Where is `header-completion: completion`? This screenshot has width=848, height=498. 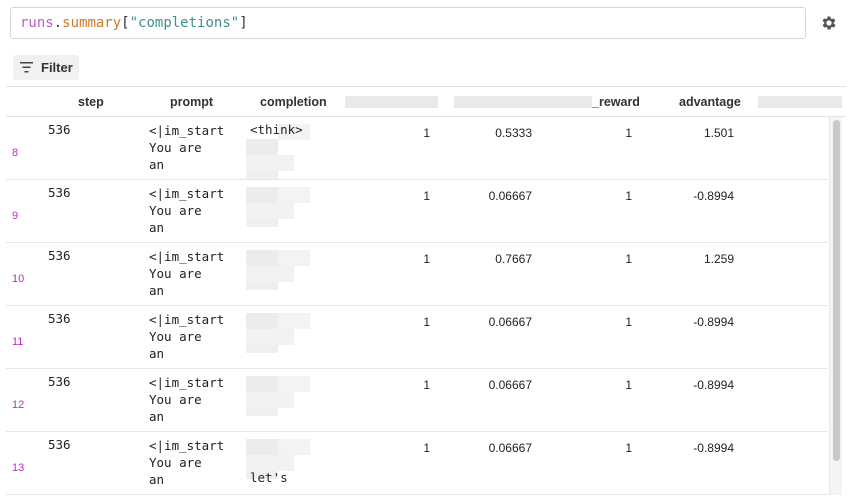 header-completion: completion is located at coordinates (293, 102).